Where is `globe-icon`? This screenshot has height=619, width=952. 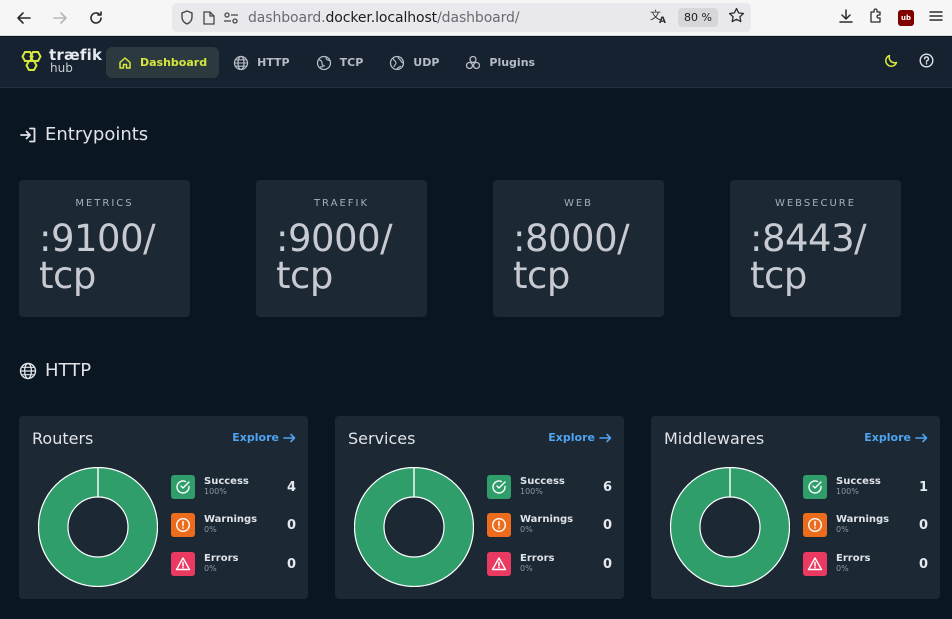 globe-icon is located at coordinates (241, 62).